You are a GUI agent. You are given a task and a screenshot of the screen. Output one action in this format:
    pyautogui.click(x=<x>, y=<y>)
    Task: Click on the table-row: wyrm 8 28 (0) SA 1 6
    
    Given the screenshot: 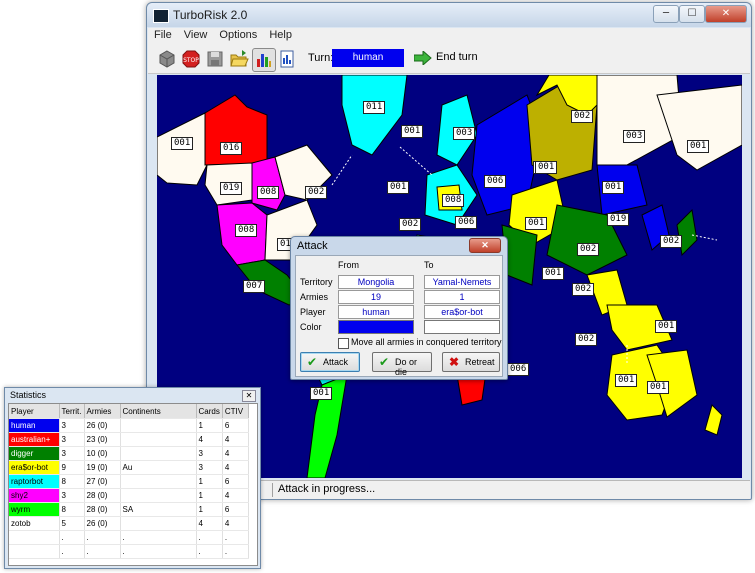 What is the action you would take?
    pyautogui.click(x=129, y=509)
    